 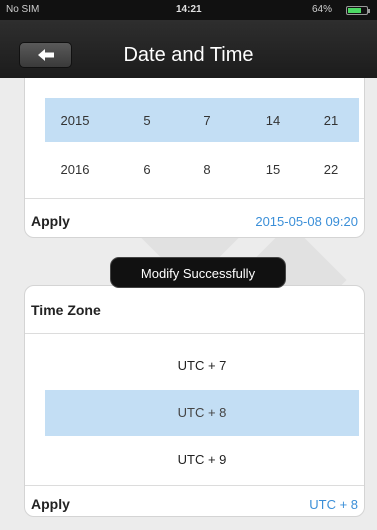 I want to click on month-cell: 6, so click(x=147, y=169).